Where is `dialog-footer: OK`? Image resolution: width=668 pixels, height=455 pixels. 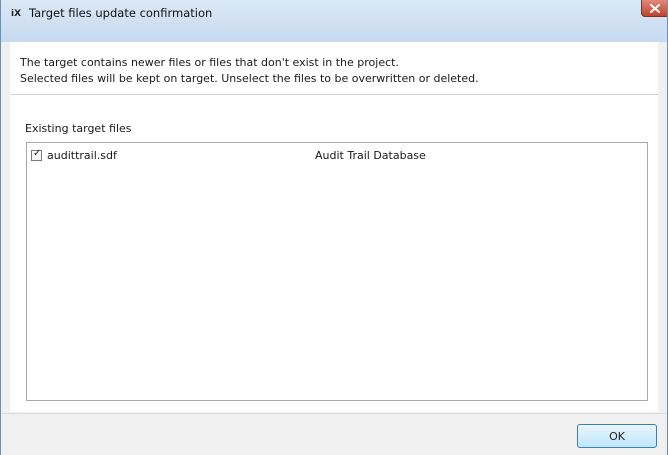 dialog-footer: OK is located at coordinates (334, 434).